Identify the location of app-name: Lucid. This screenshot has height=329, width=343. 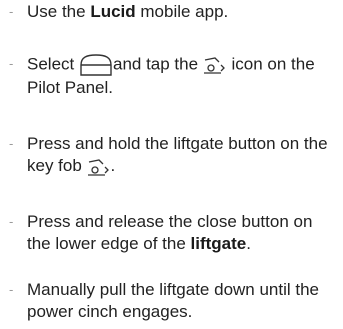
(113, 11).